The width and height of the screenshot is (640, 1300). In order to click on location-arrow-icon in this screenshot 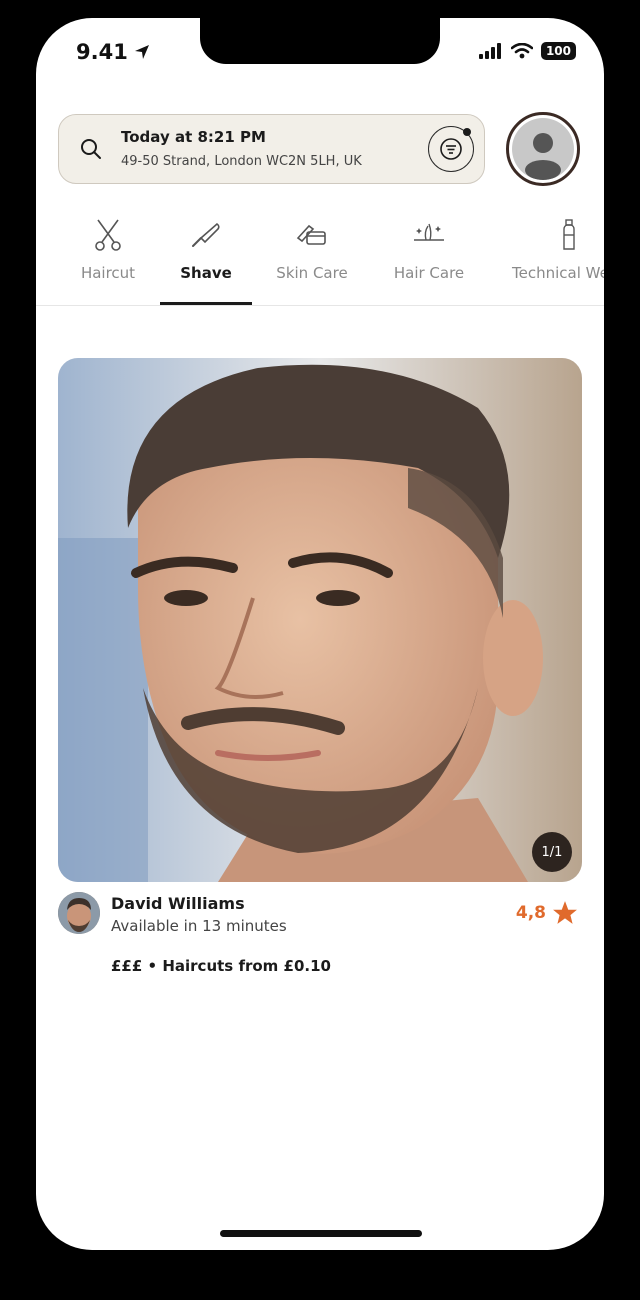, I will do `click(141, 52)`.